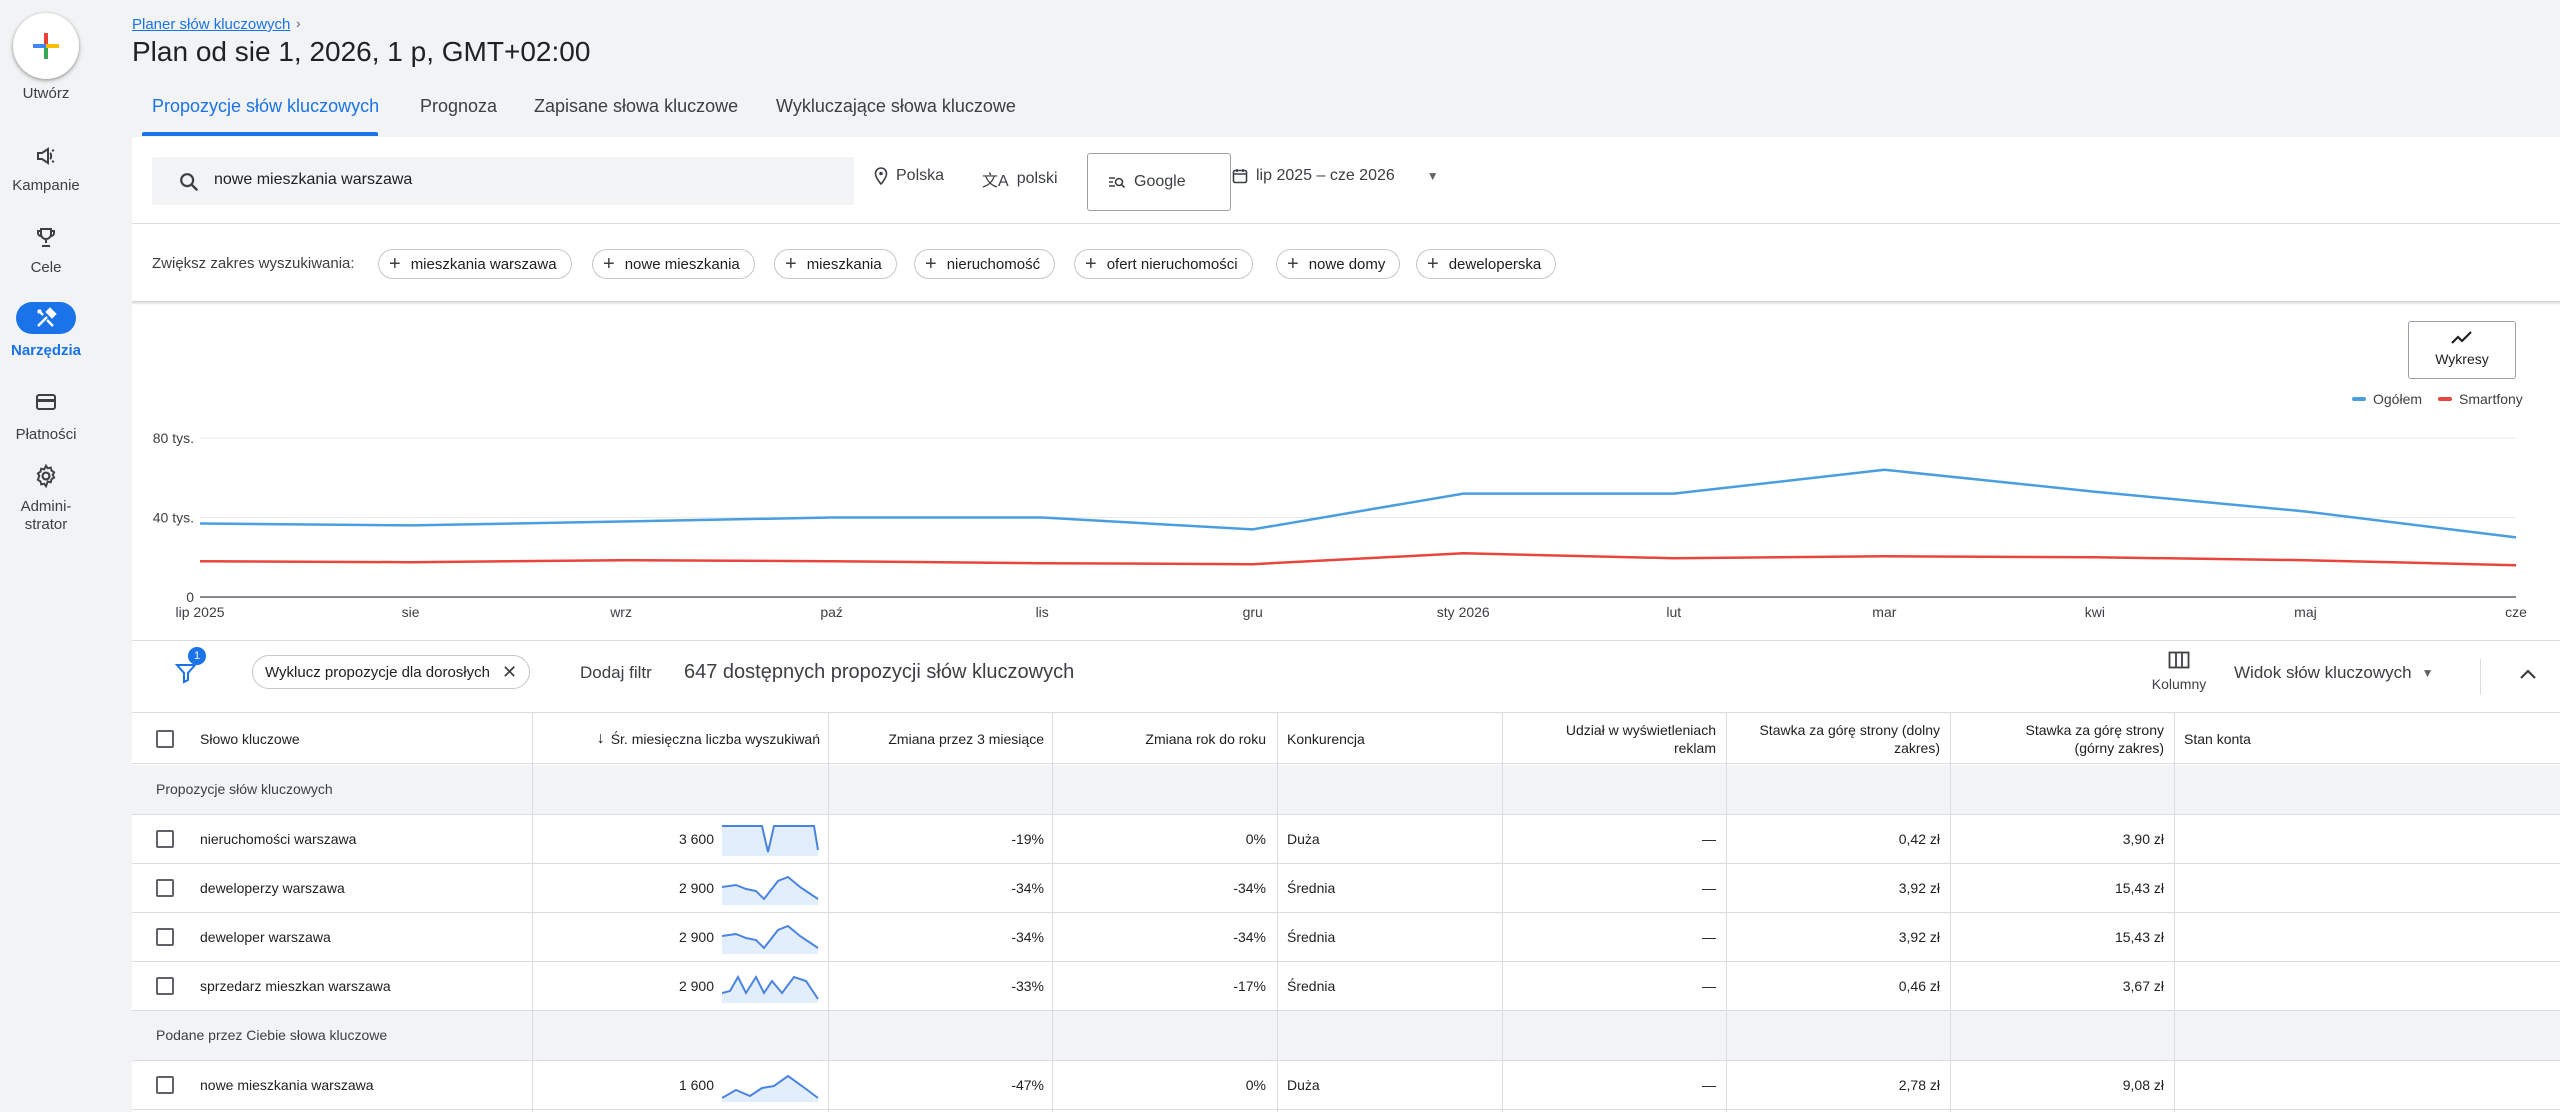 The width and height of the screenshot is (2560, 1112). I want to click on col-yoy-change: Zmiana rok do roku, so click(1161, 739).